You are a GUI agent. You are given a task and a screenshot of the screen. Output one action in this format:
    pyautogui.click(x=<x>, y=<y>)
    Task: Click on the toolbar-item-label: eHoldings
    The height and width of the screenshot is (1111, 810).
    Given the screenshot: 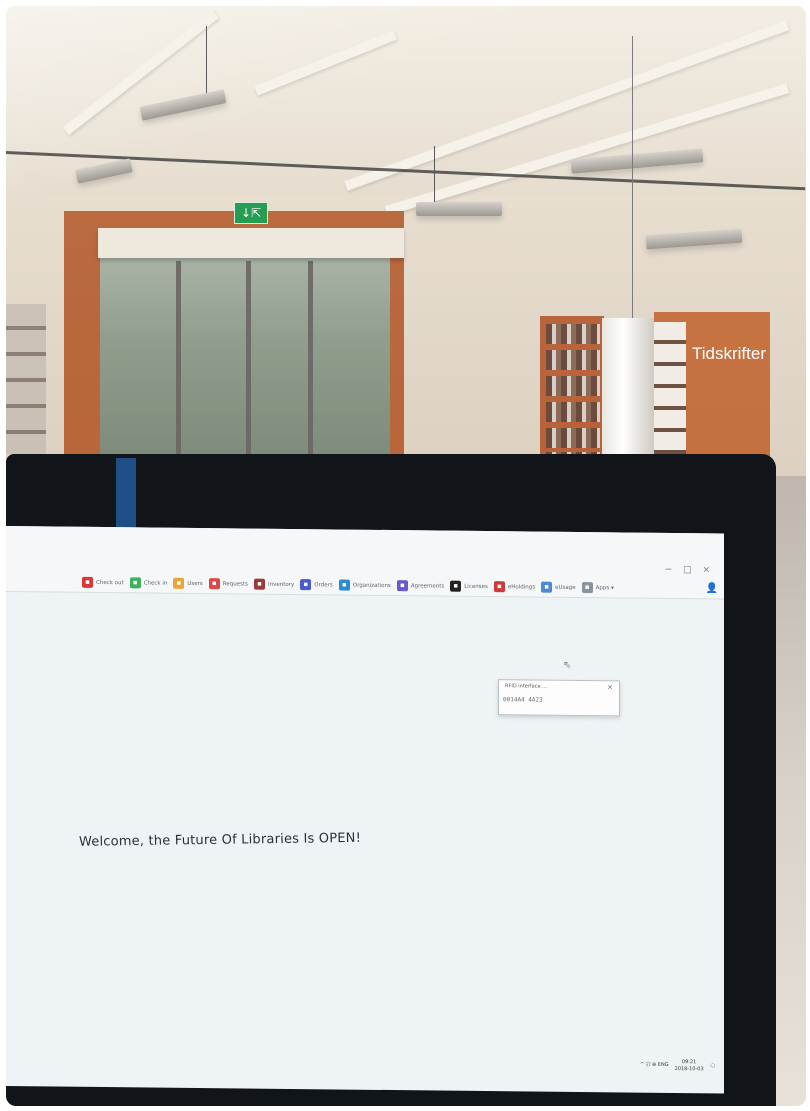 What is the action you would take?
    pyautogui.click(x=521, y=587)
    